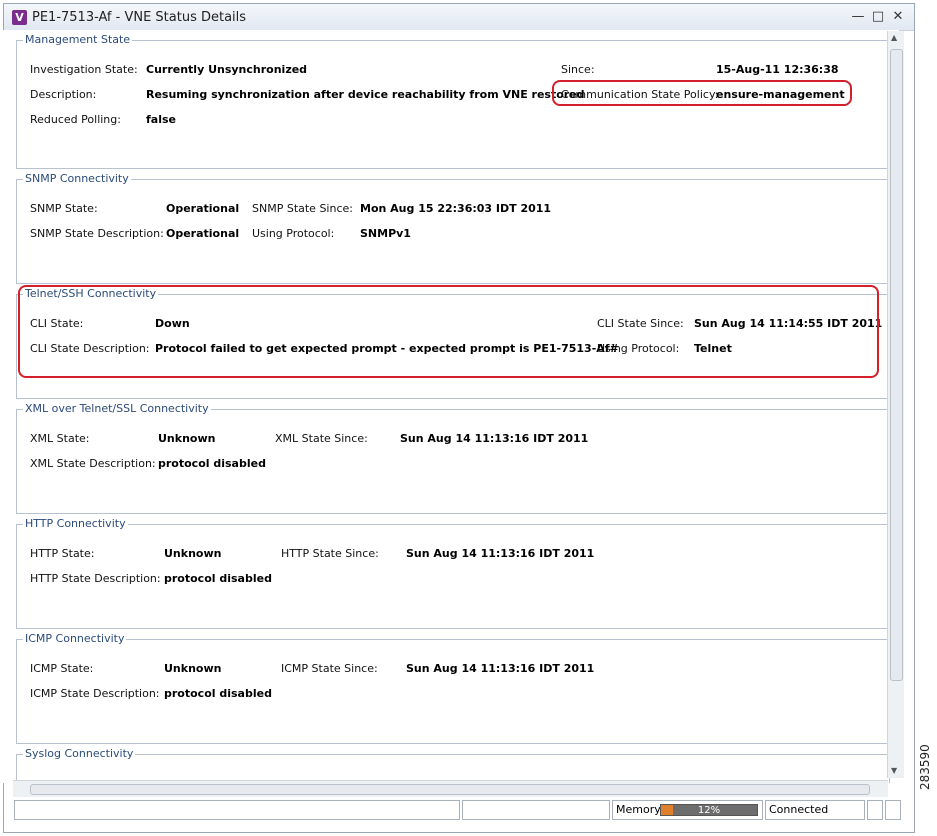 This screenshot has height=836, width=937. Describe the element at coordinates (578, 69) in the screenshot. I see `since-label: Since:` at that location.